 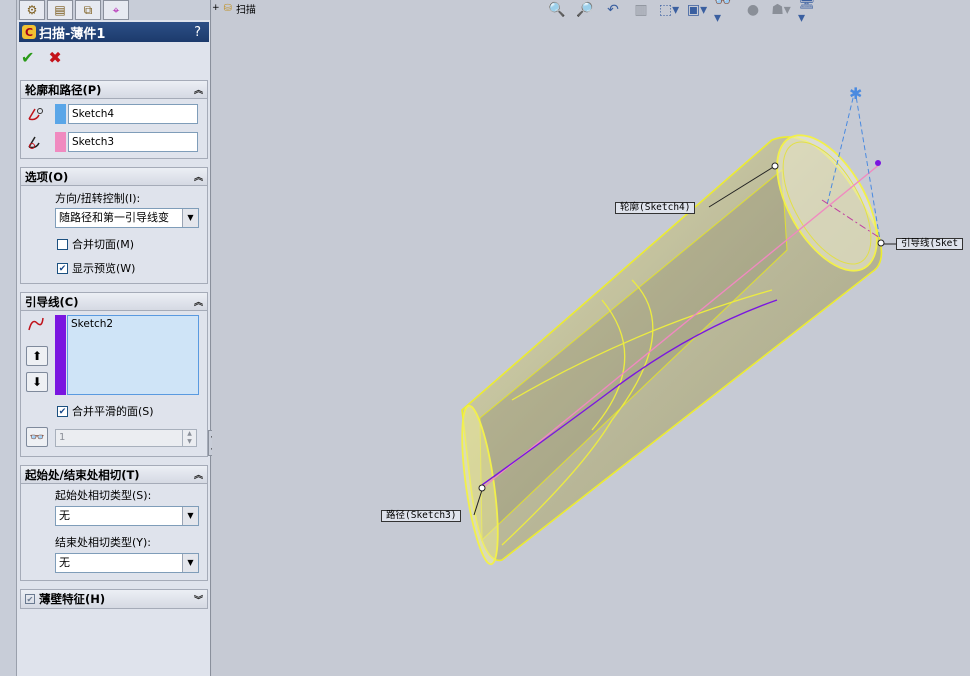 What do you see at coordinates (216, 8) in the screenshot?
I see `expand-icon: +` at bounding box center [216, 8].